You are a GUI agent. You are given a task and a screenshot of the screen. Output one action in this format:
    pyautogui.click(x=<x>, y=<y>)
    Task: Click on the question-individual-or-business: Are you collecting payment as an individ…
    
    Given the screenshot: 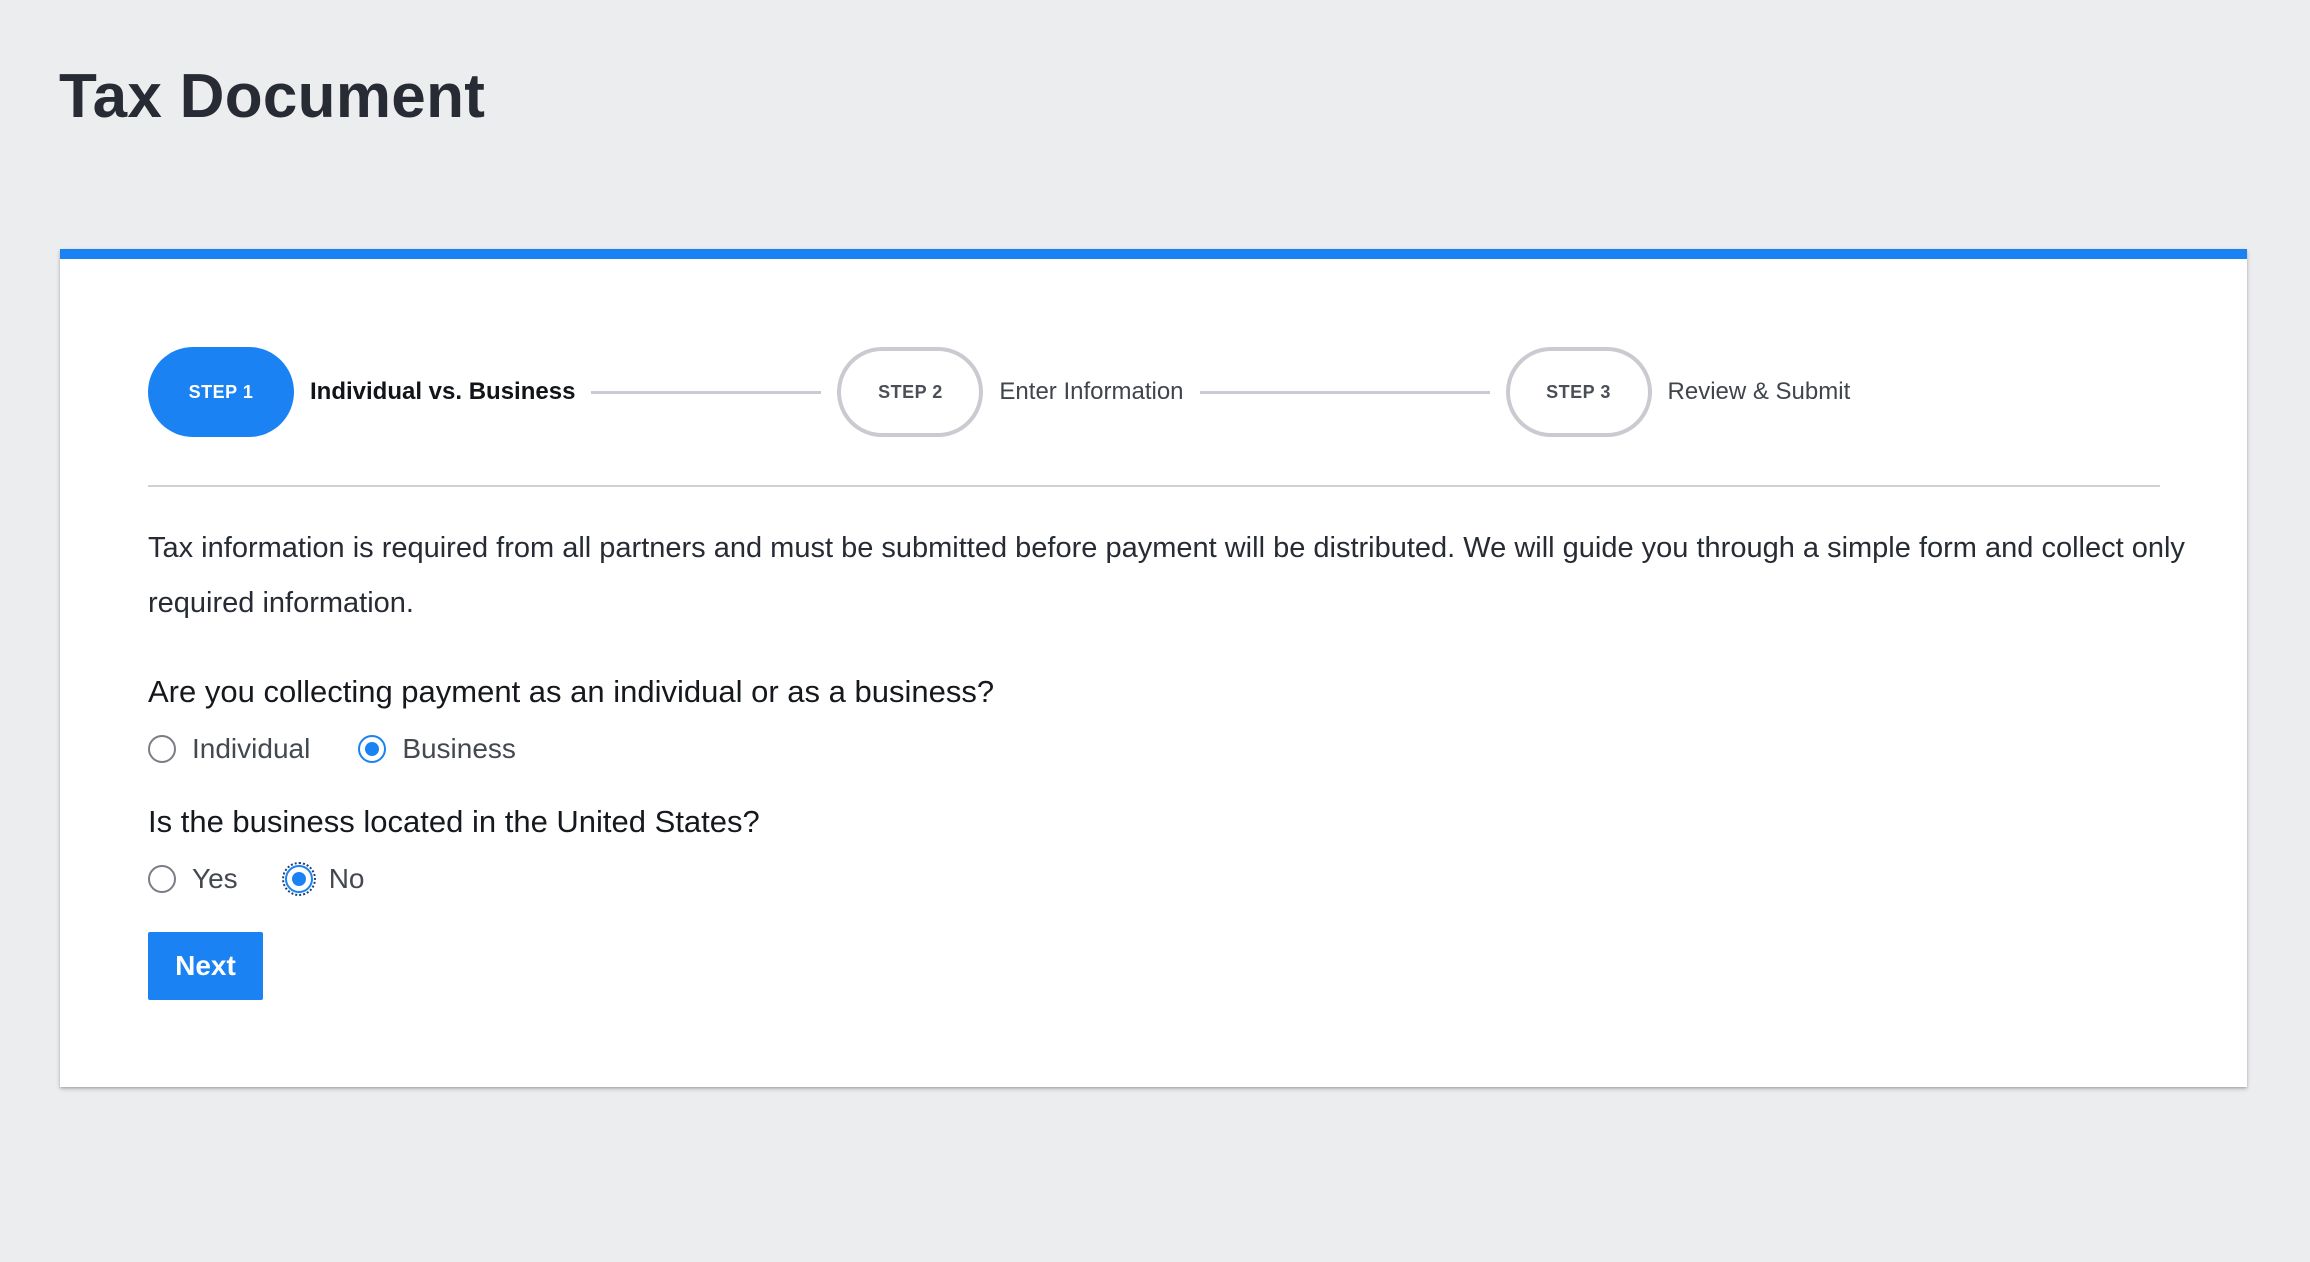 What is the action you would take?
    pyautogui.click(x=571, y=691)
    